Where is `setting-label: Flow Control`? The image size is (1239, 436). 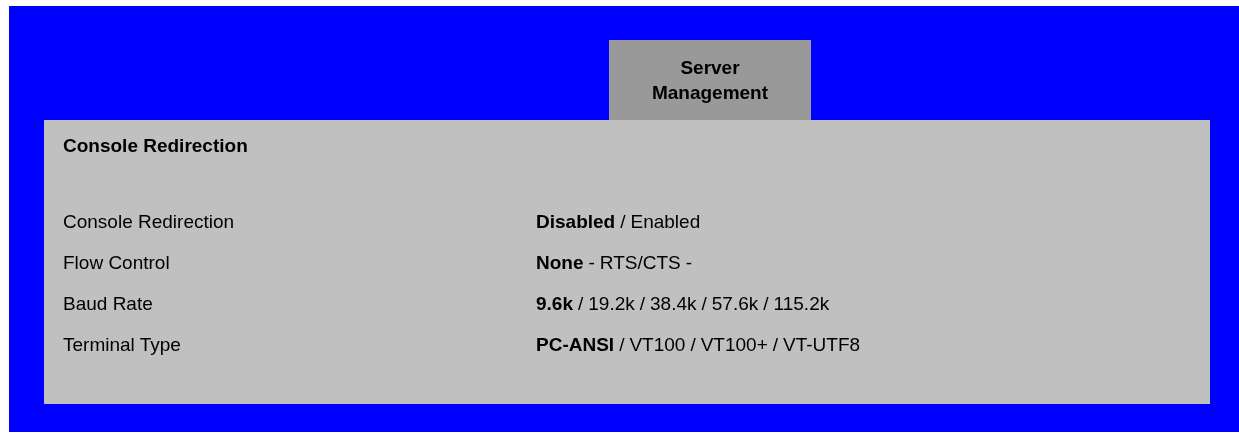
setting-label: Flow Control is located at coordinates (117, 263).